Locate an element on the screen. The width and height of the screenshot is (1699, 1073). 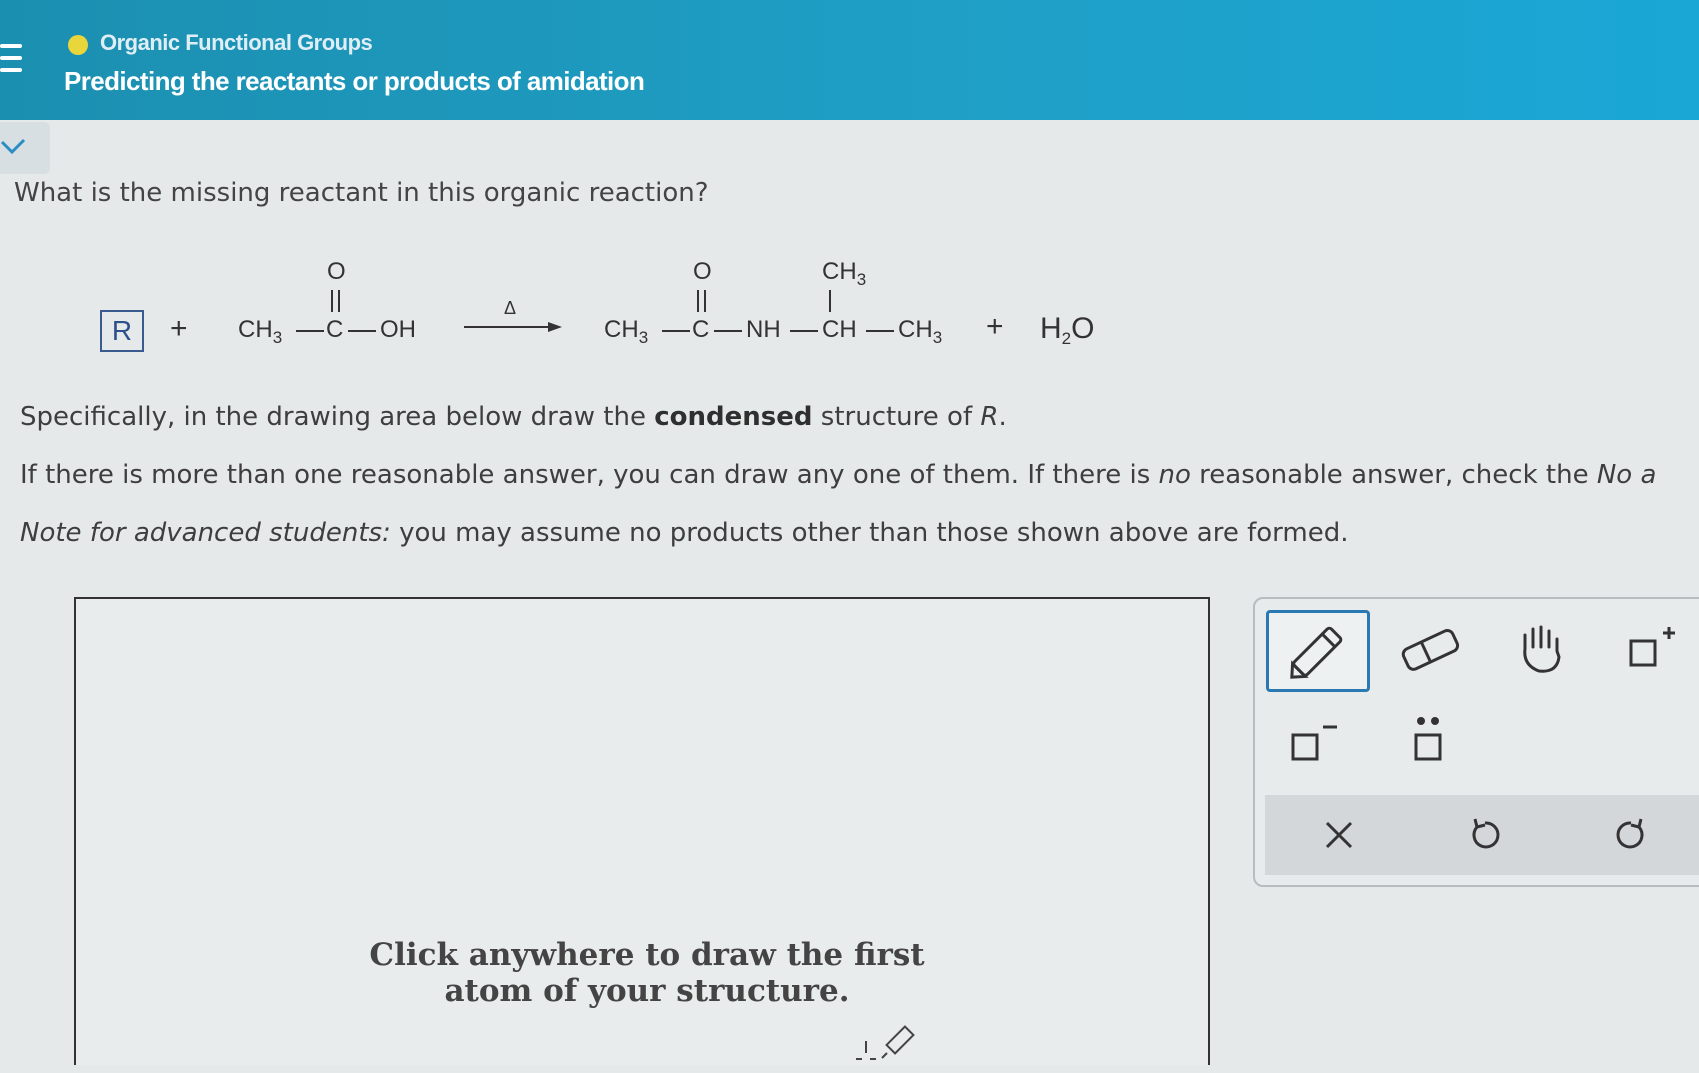
heat-label: Δ is located at coordinates (510, 308).